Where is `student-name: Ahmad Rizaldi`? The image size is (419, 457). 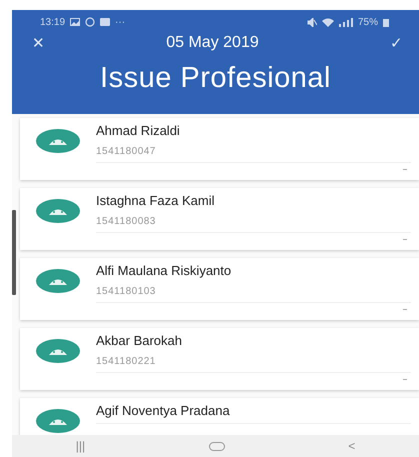
student-name: Ahmad Rizaldi is located at coordinates (138, 130).